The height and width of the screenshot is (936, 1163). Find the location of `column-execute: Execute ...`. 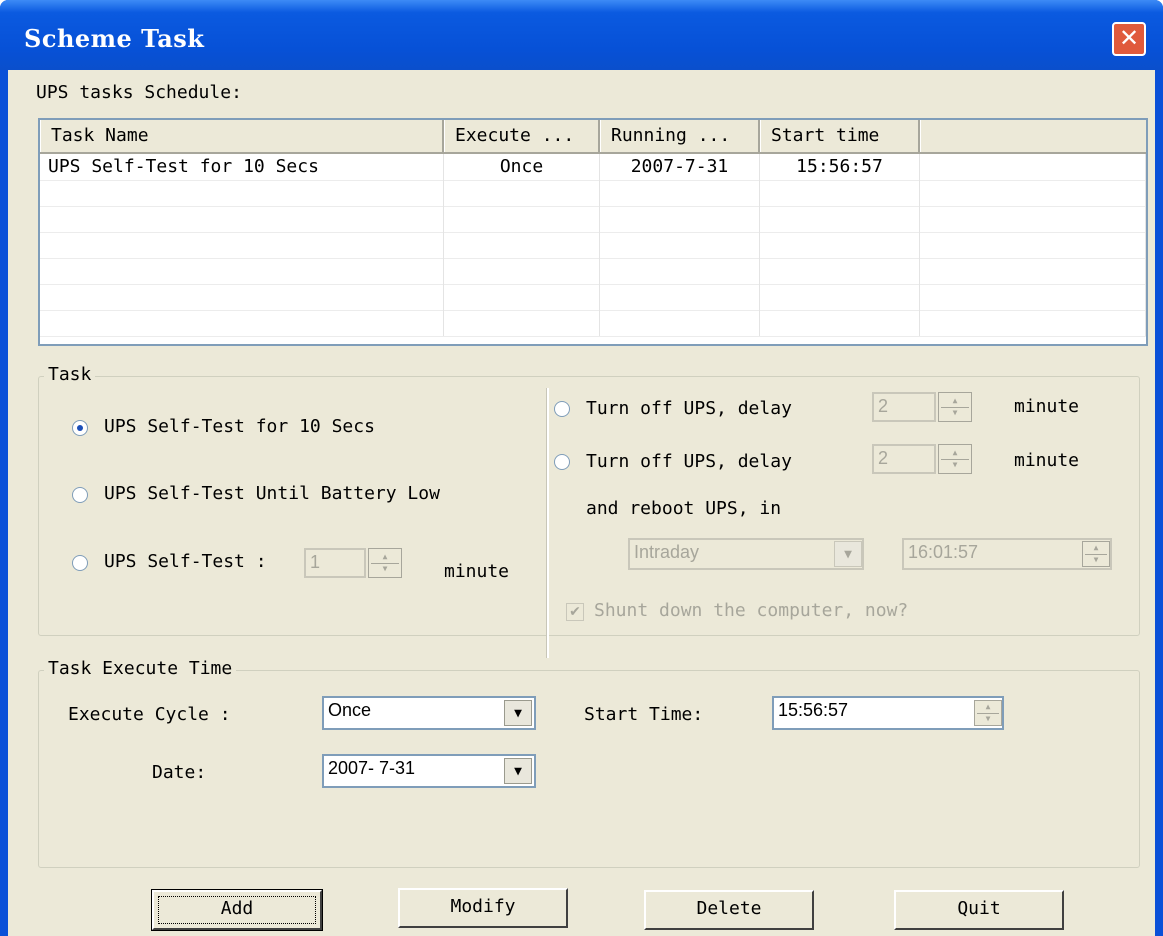

column-execute: Execute ... is located at coordinates (522, 136).